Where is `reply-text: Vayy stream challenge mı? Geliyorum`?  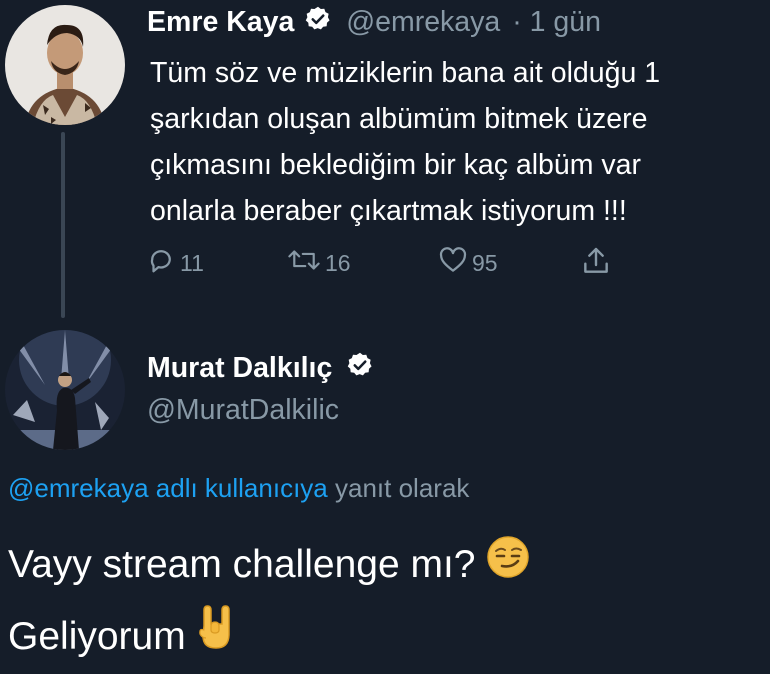
reply-text: Vayy stream challenge mı? Geliyorum is located at coordinates (269, 601).